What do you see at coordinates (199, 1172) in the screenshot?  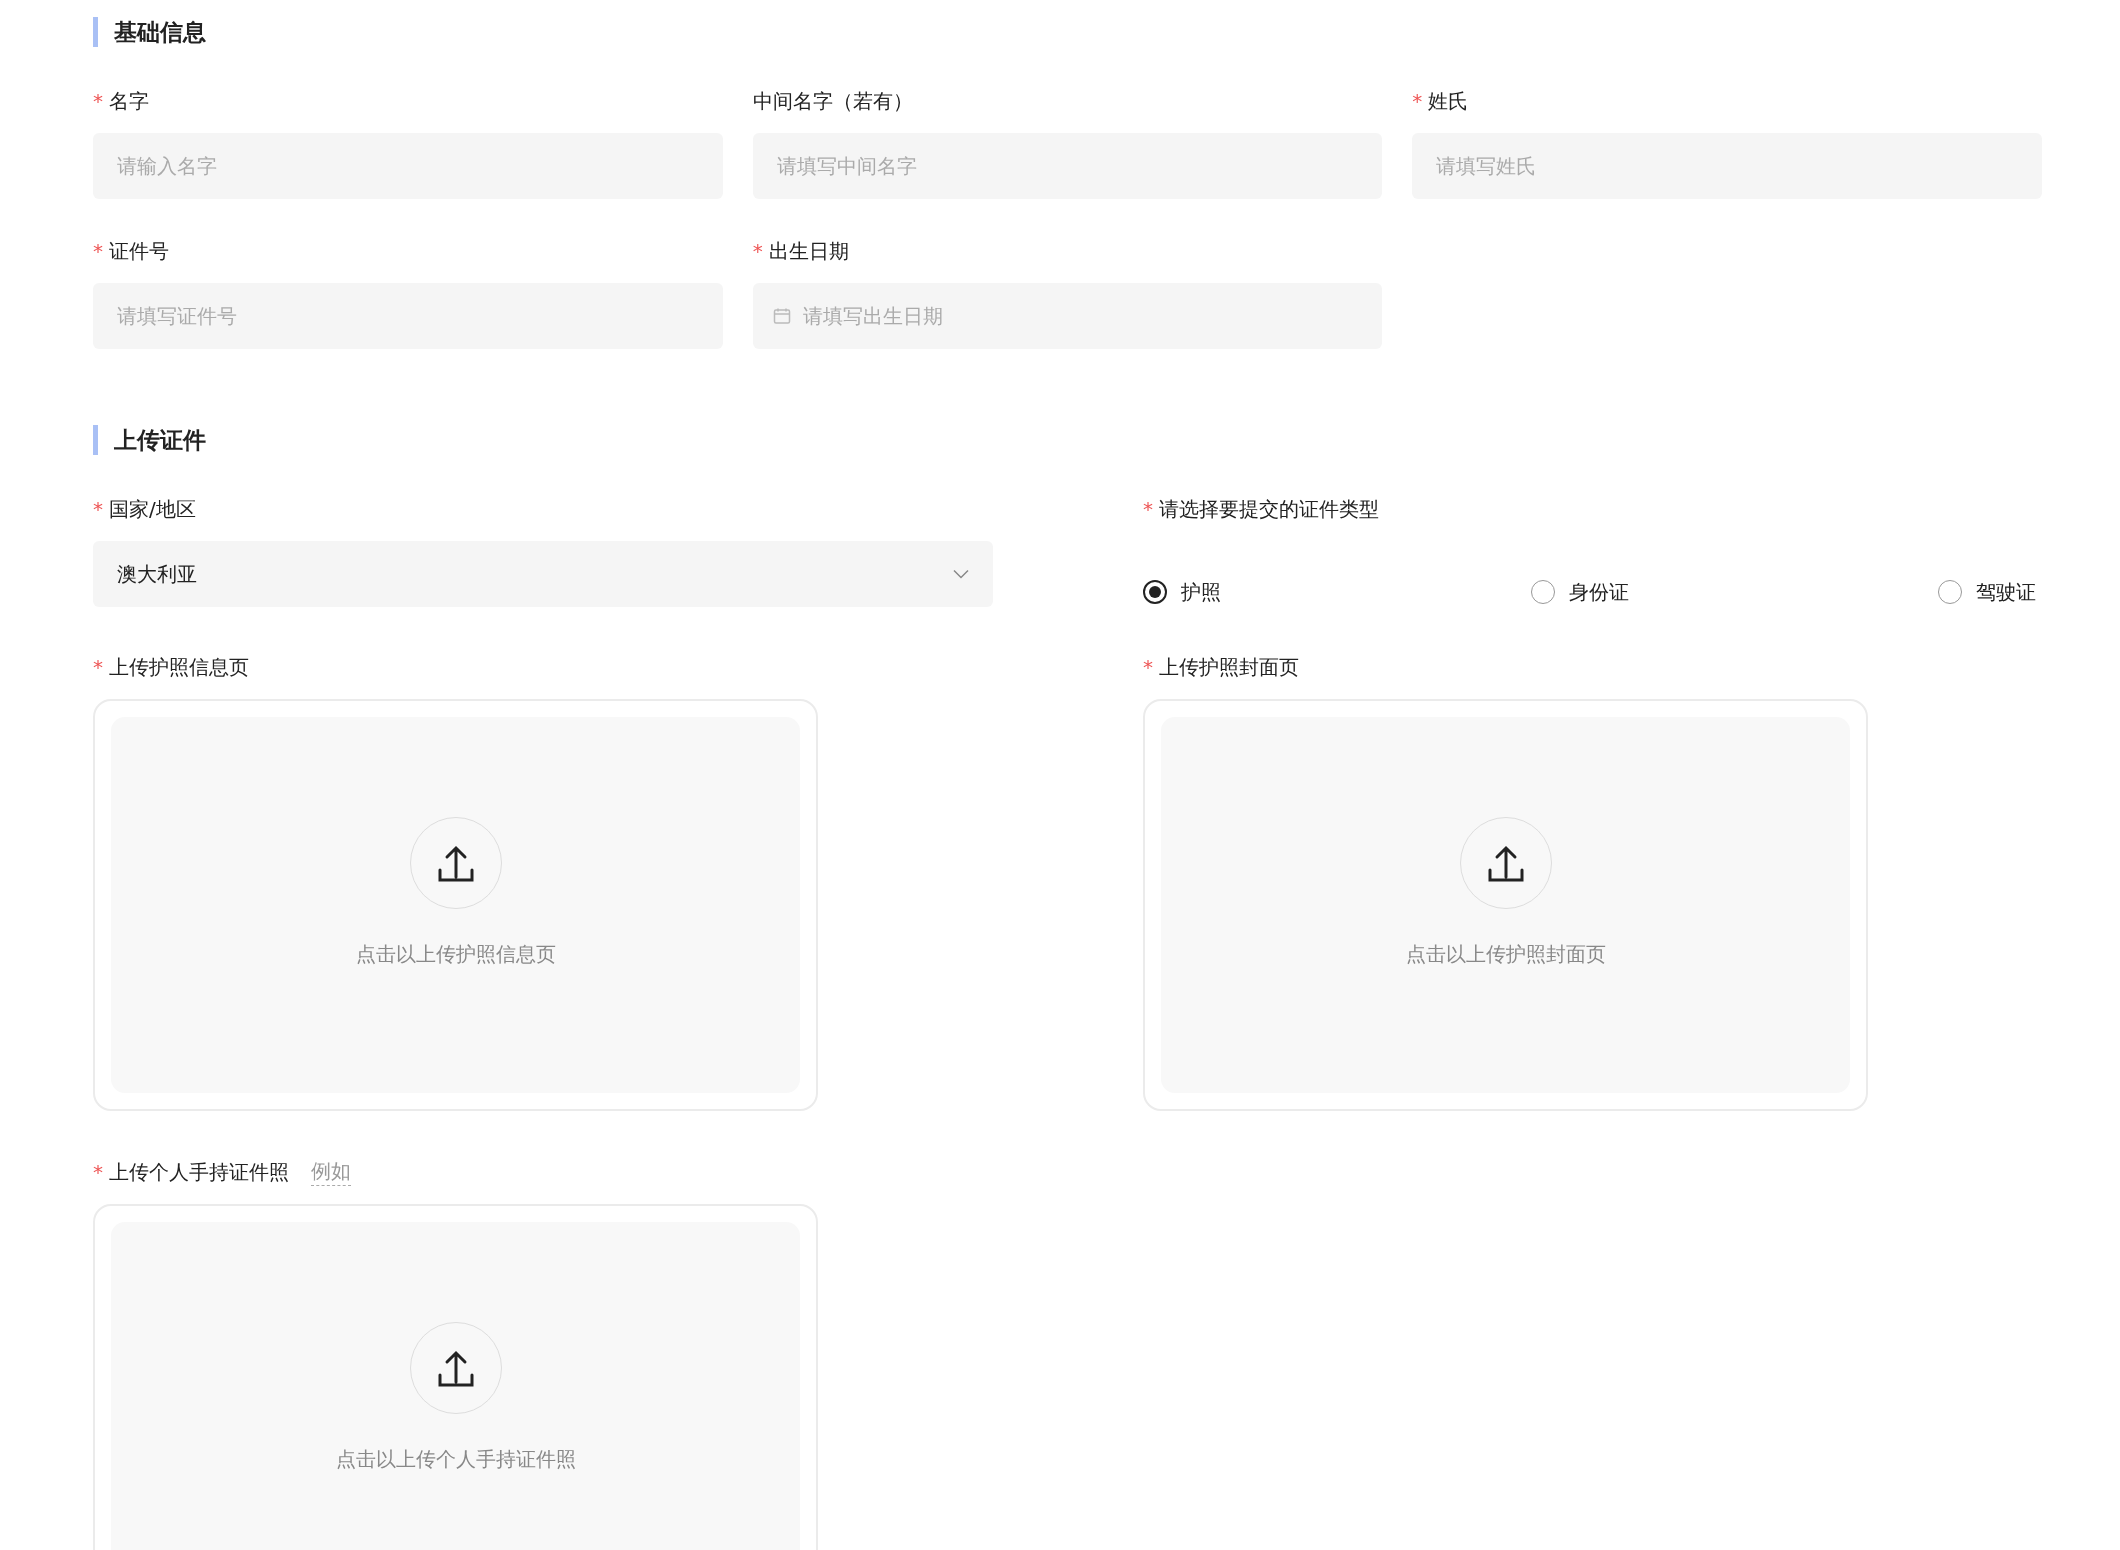 I see `field-label: 上传个人手持证件照` at bounding box center [199, 1172].